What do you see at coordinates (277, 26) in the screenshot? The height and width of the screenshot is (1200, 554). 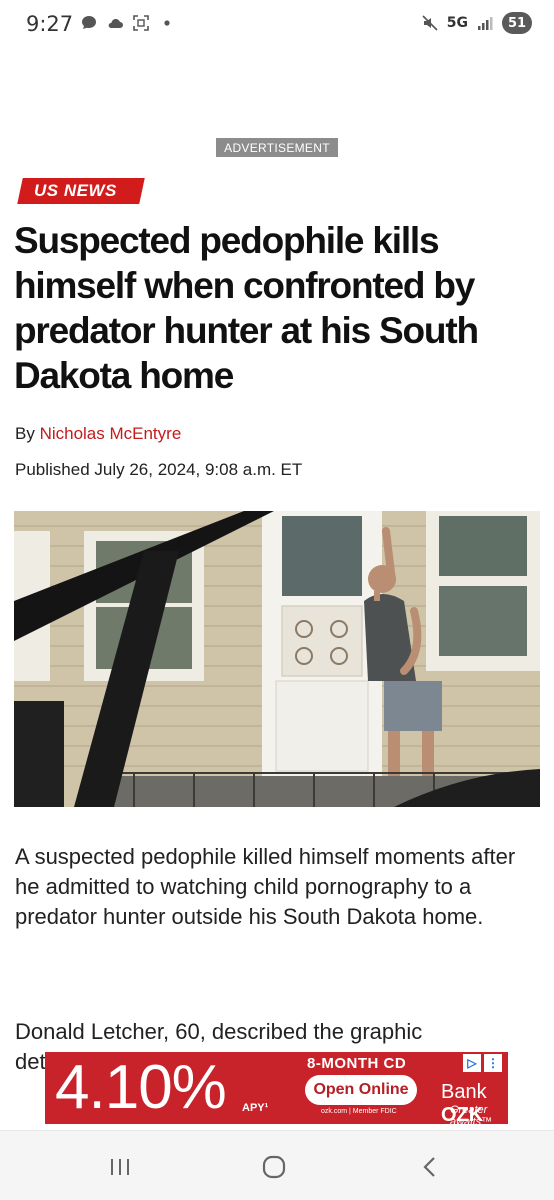 I see `status-bar: 9:27 5G 51` at bounding box center [277, 26].